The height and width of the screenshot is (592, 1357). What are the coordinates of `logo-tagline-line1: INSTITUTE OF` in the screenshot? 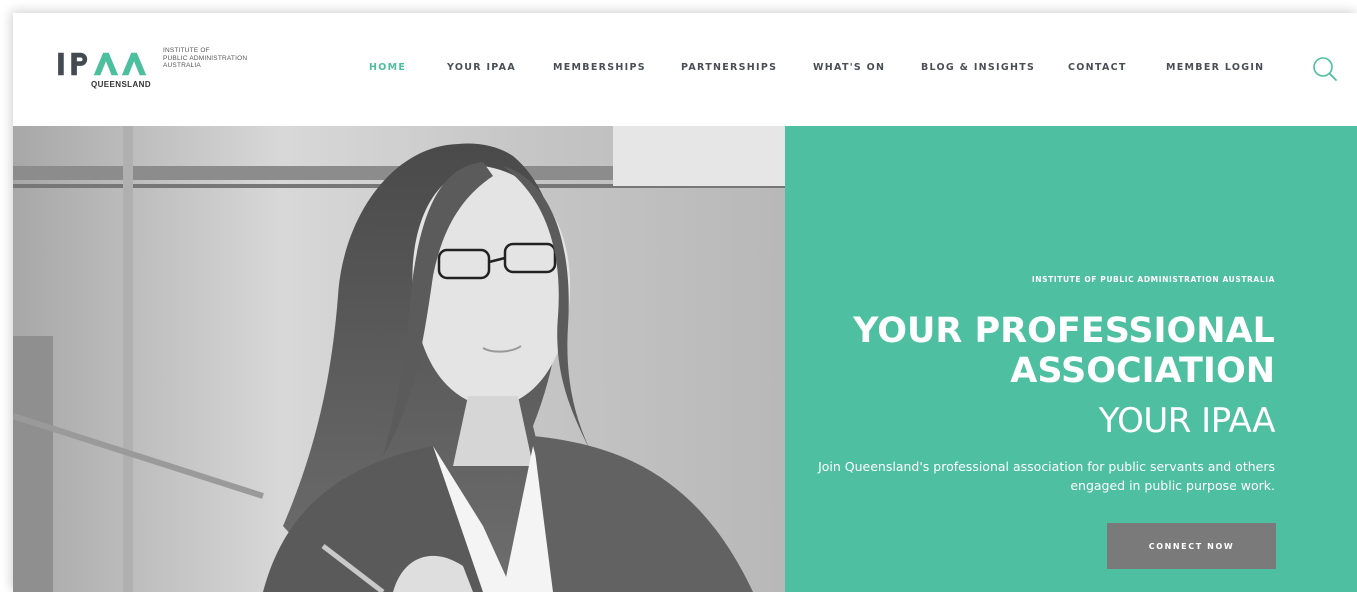 It's located at (186, 50).